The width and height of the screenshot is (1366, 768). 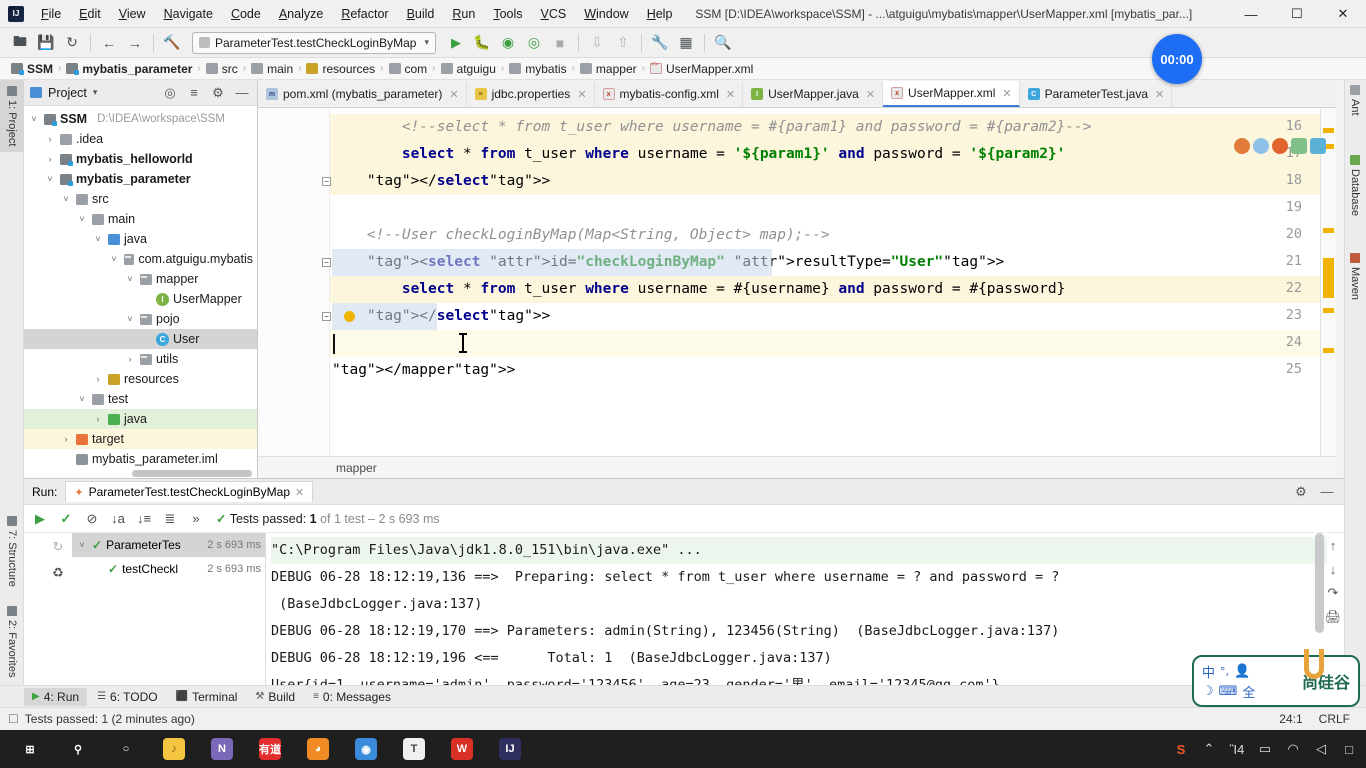 What do you see at coordinates (222, 69) in the screenshot?
I see `breadcrumb-item-src: src` at bounding box center [222, 69].